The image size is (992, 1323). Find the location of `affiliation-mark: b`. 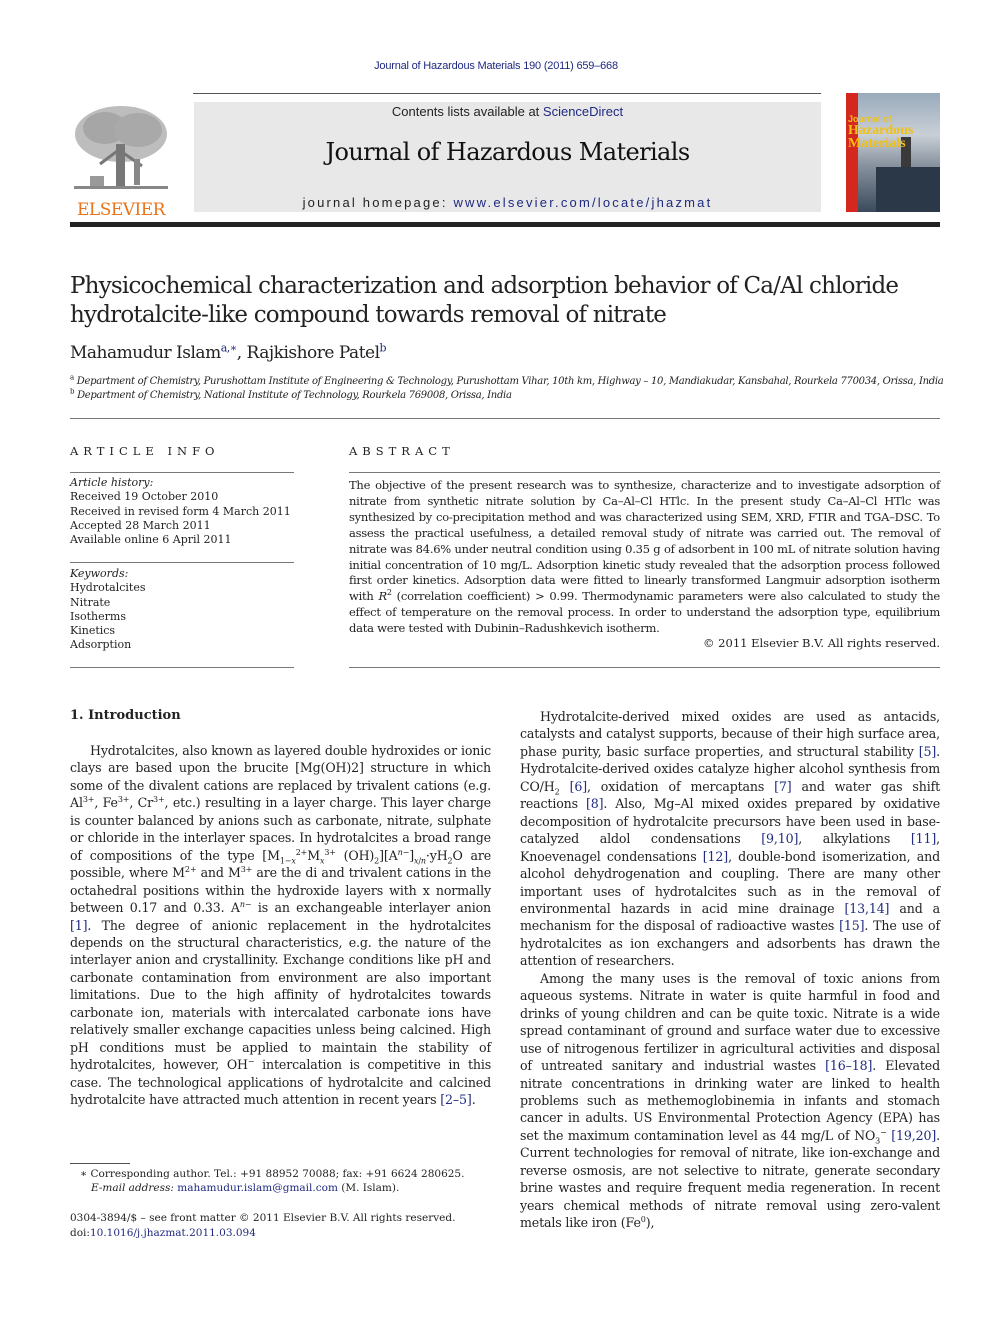

affiliation-mark: b is located at coordinates (72, 391).